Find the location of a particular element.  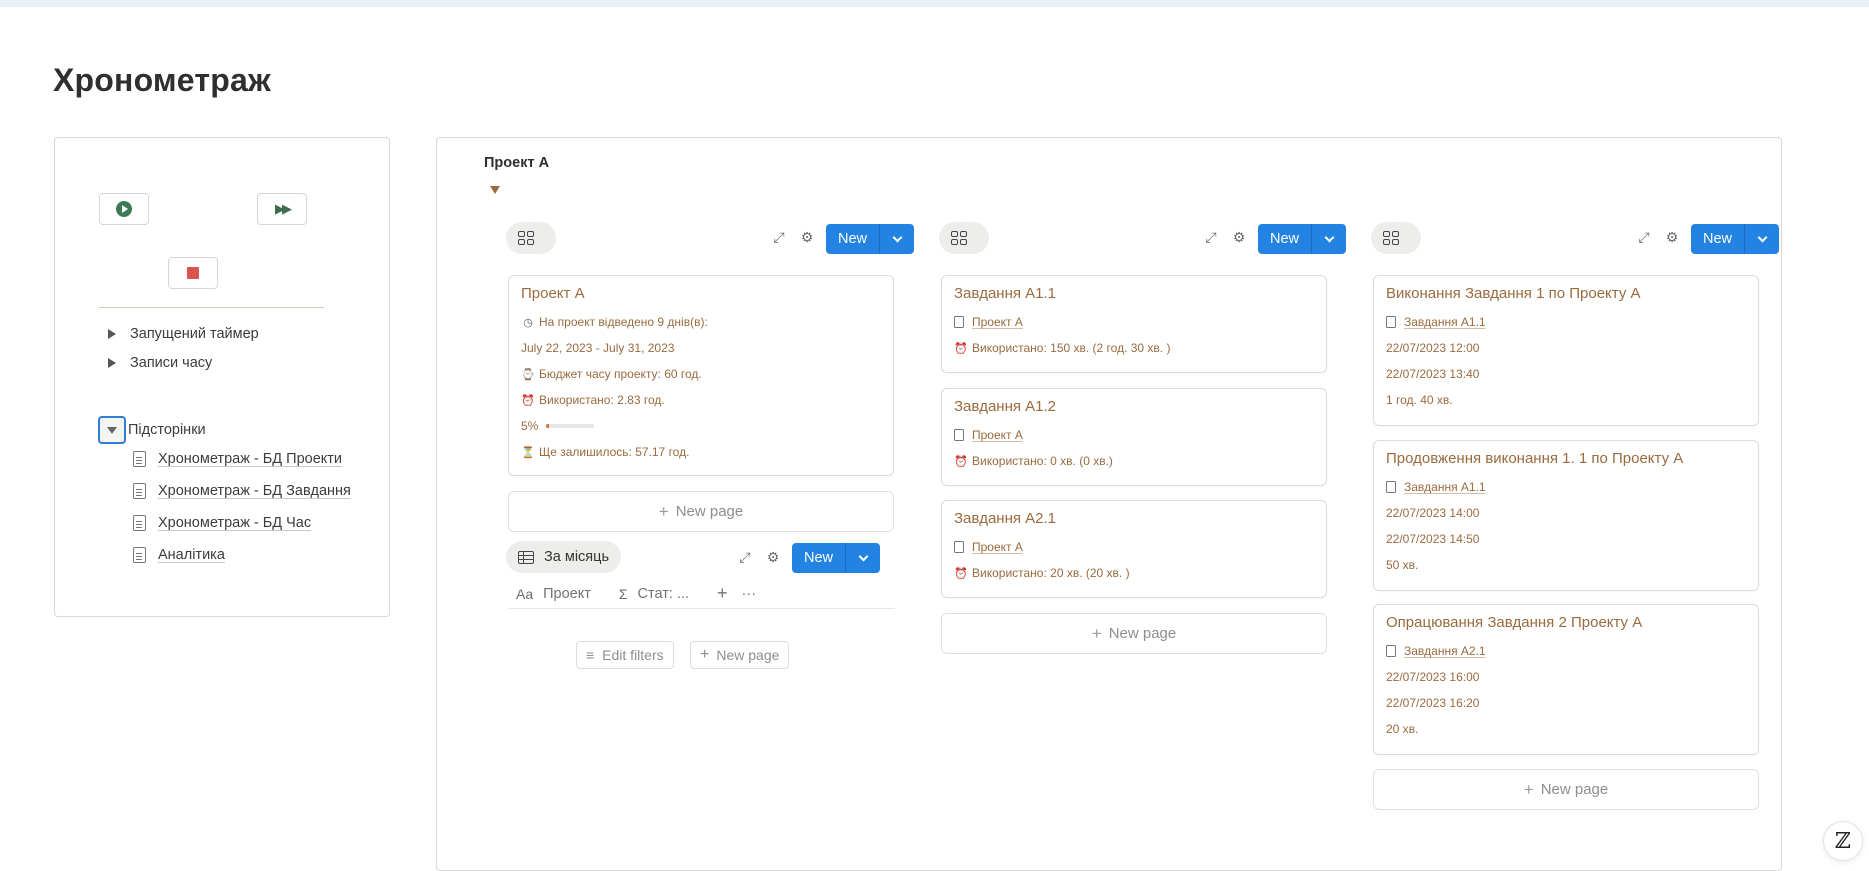

view-switcher-time is located at coordinates (1396, 238).